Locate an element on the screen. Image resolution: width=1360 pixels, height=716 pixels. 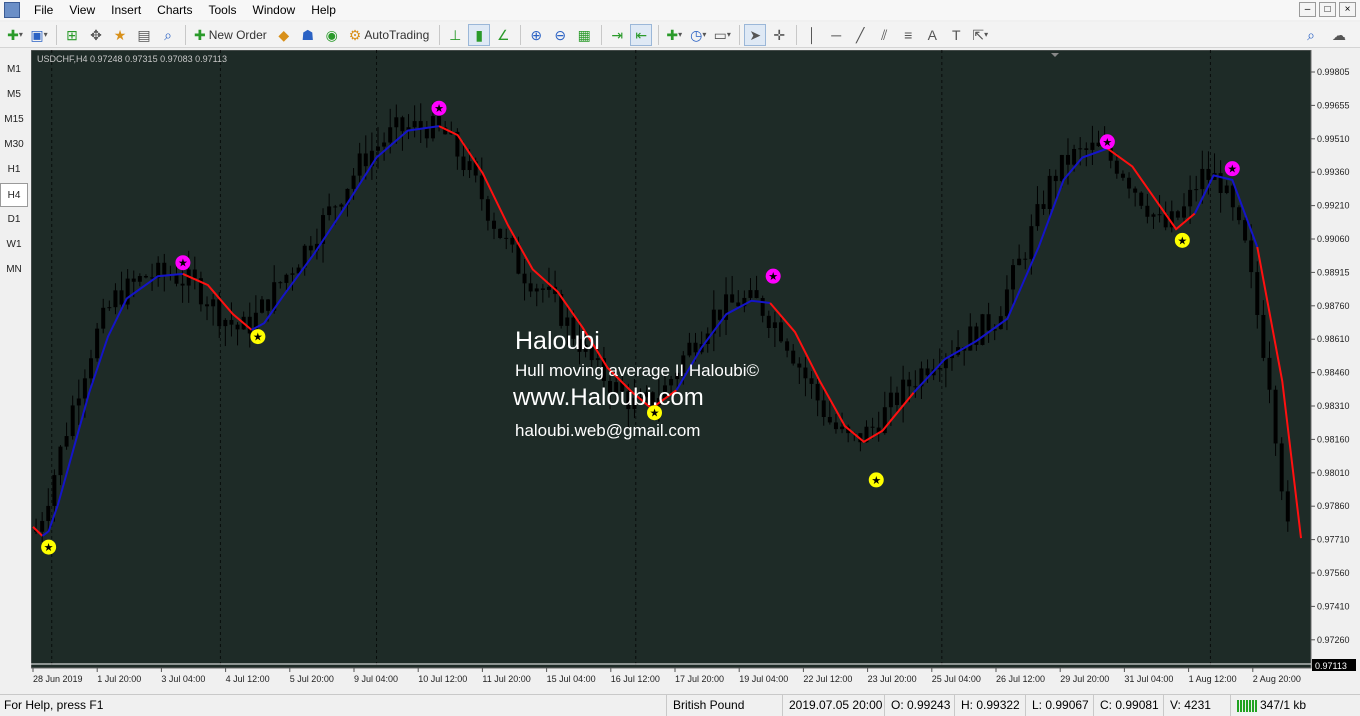
timeframe-m15: M15 is located at coordinates (14, 120).